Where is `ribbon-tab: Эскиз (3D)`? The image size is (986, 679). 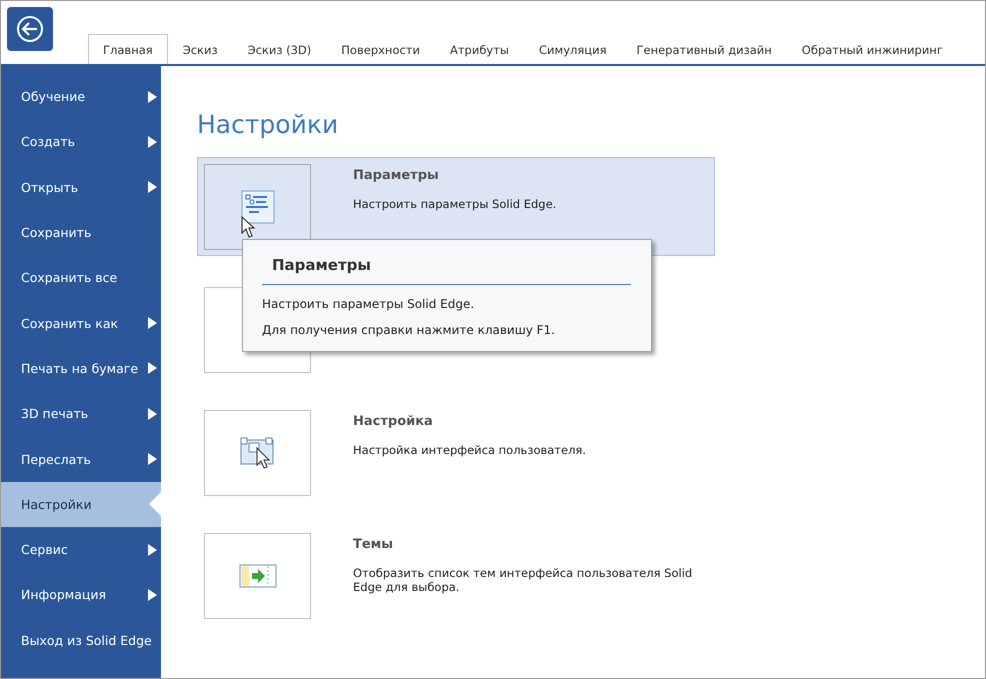
ribbon-tab: Эскиз (3D) is located at coordinates (279, 49).